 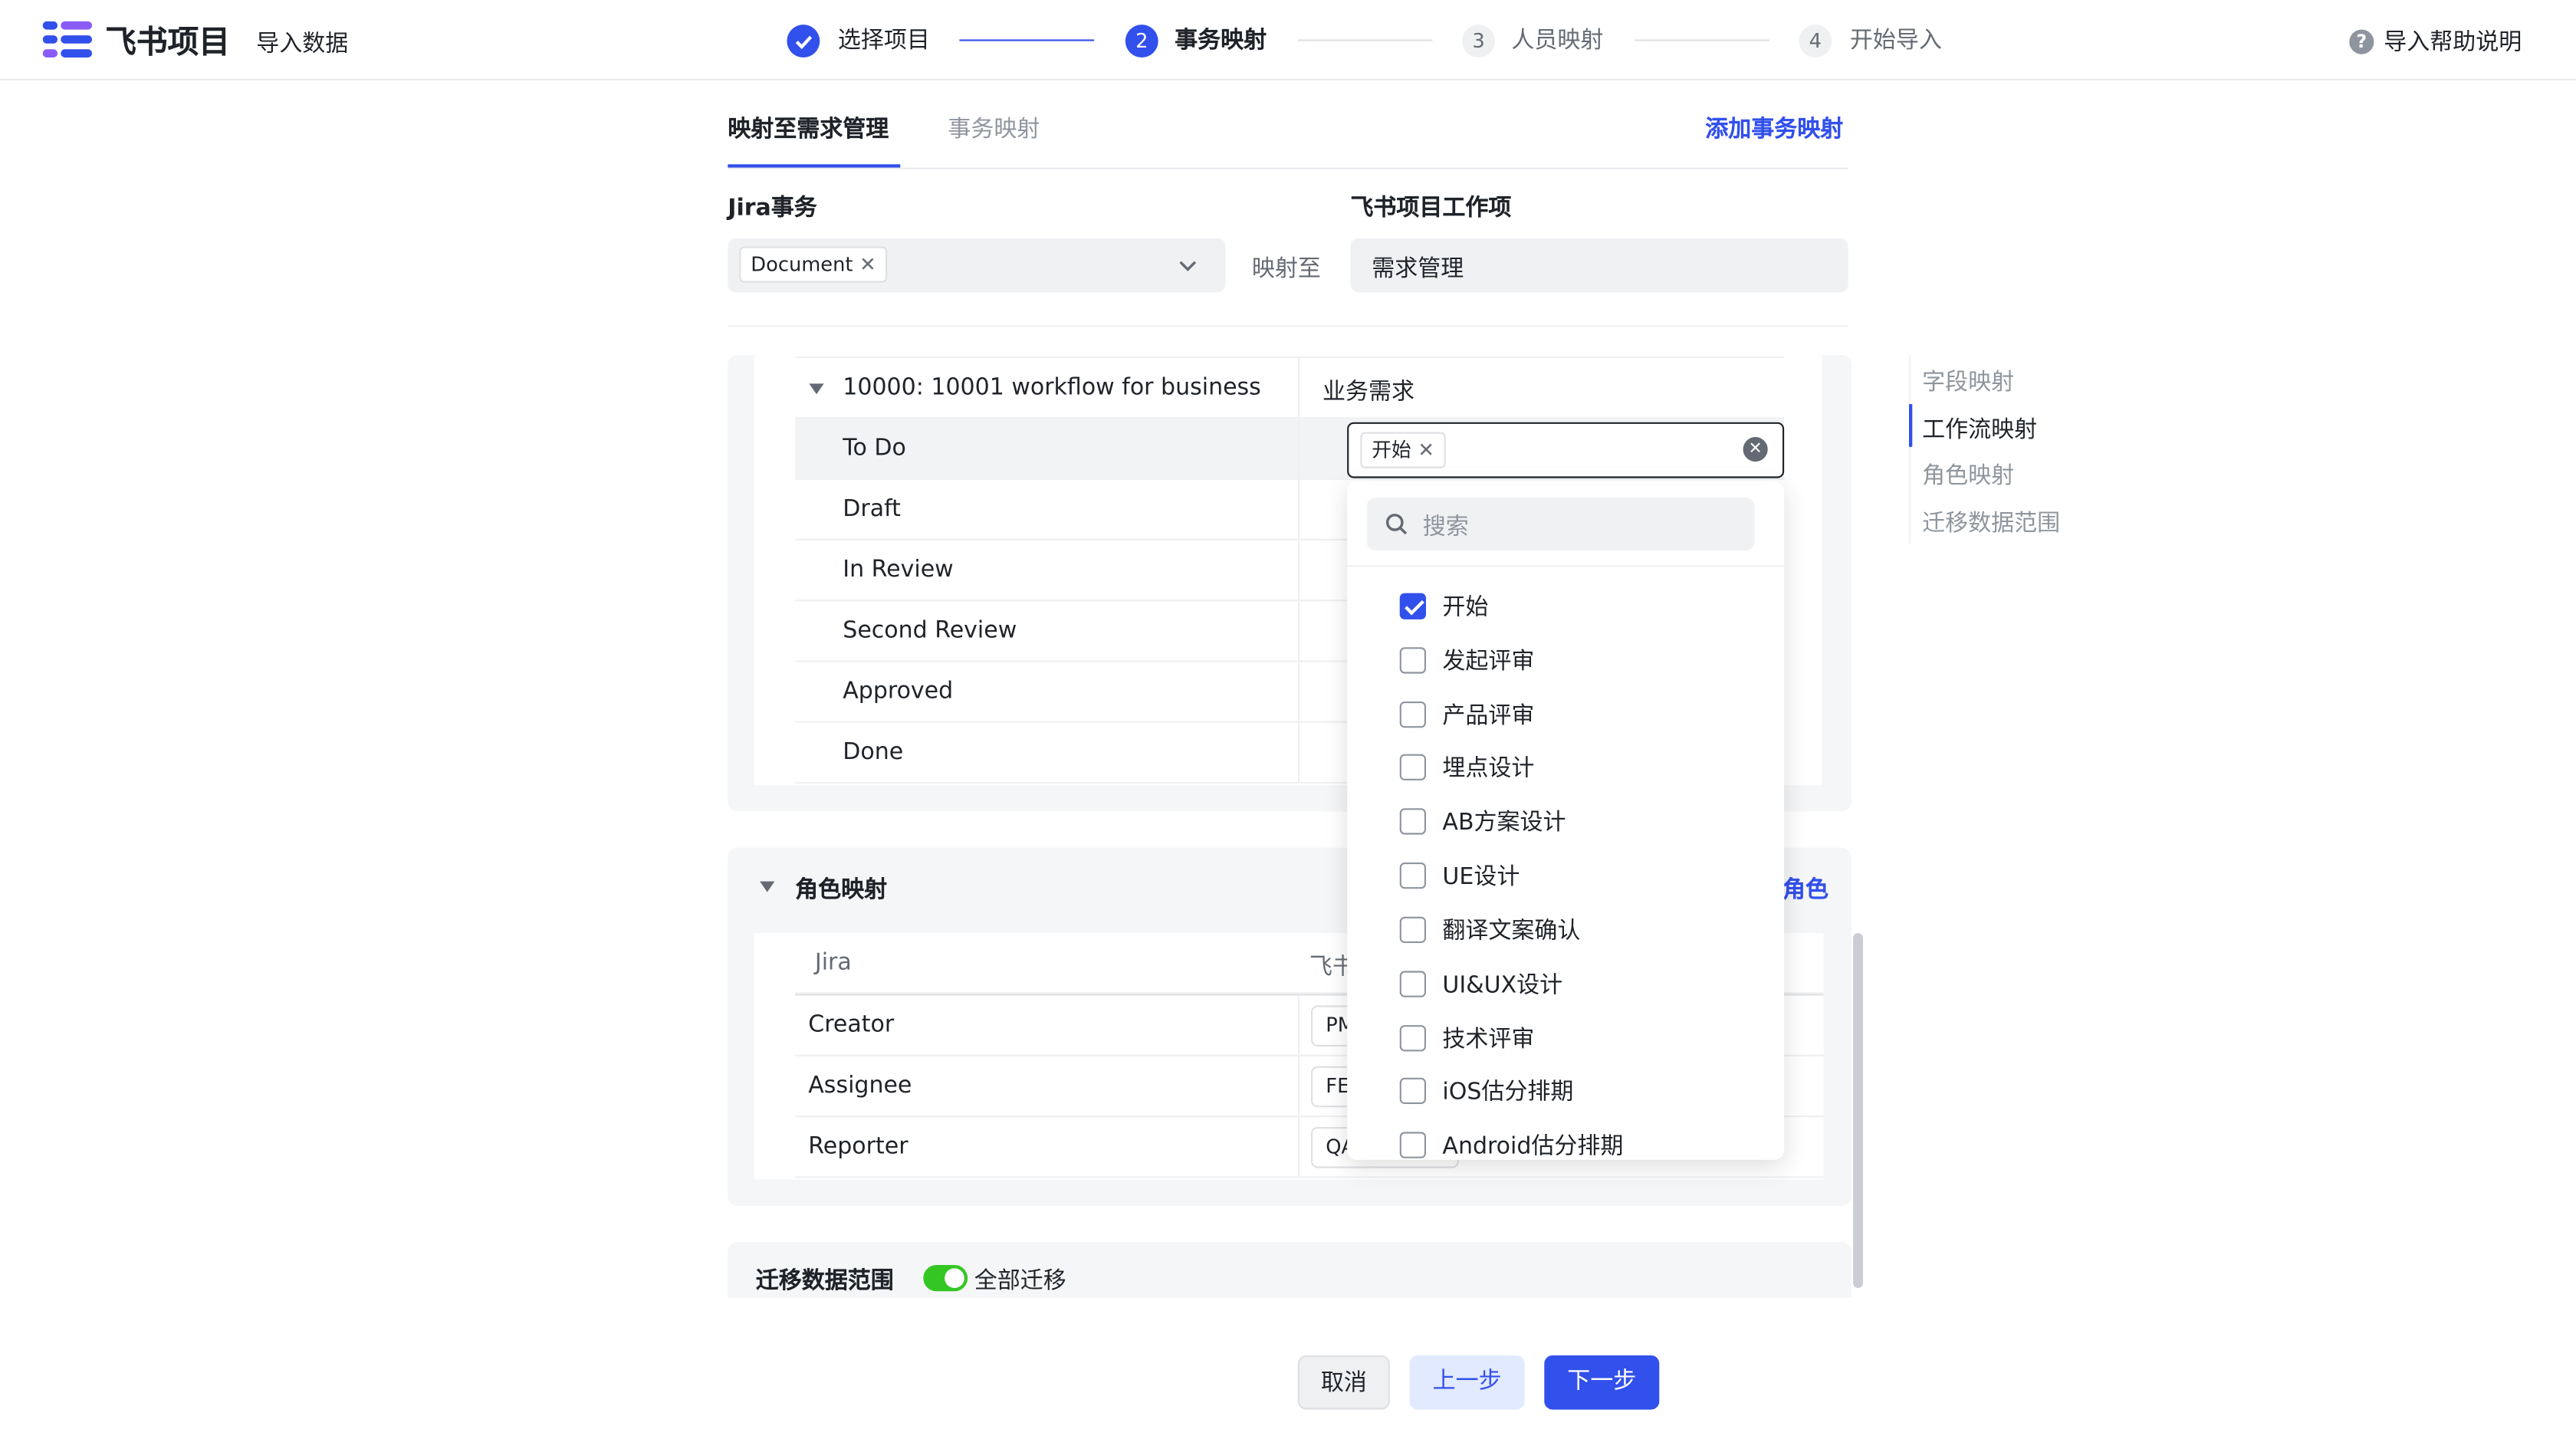 I want to click on scrollbar-thumb, so click(x=1858, y=1110).